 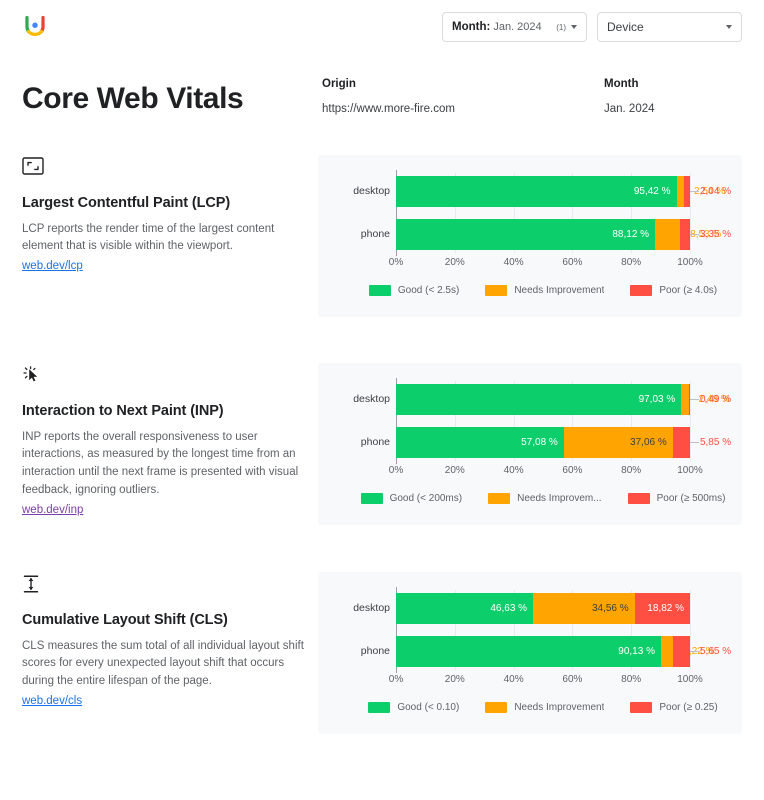 What do you see at coordinates (52, 266) in the screenshot?
I see `metric-link-lcp: web.dev/lcp` at bounding box center [52, 266].